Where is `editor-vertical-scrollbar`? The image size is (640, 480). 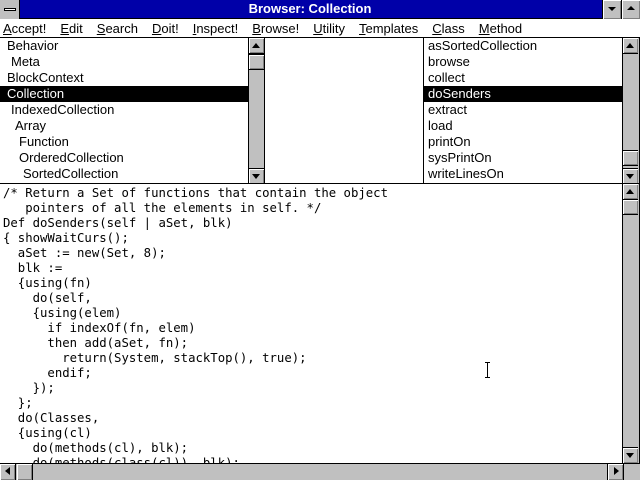
editor-vertical-scrollbar is located at coordinates (631, 323).